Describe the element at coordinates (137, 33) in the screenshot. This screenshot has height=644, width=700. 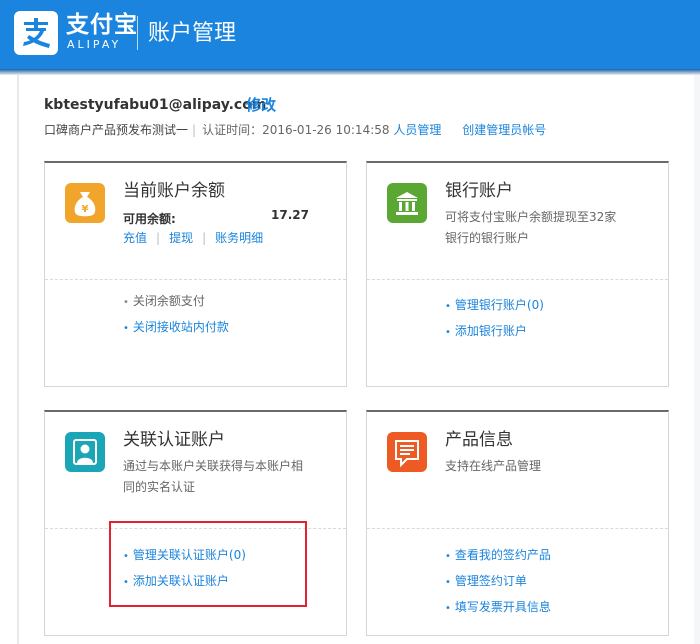
I see `header-divider` at that location.